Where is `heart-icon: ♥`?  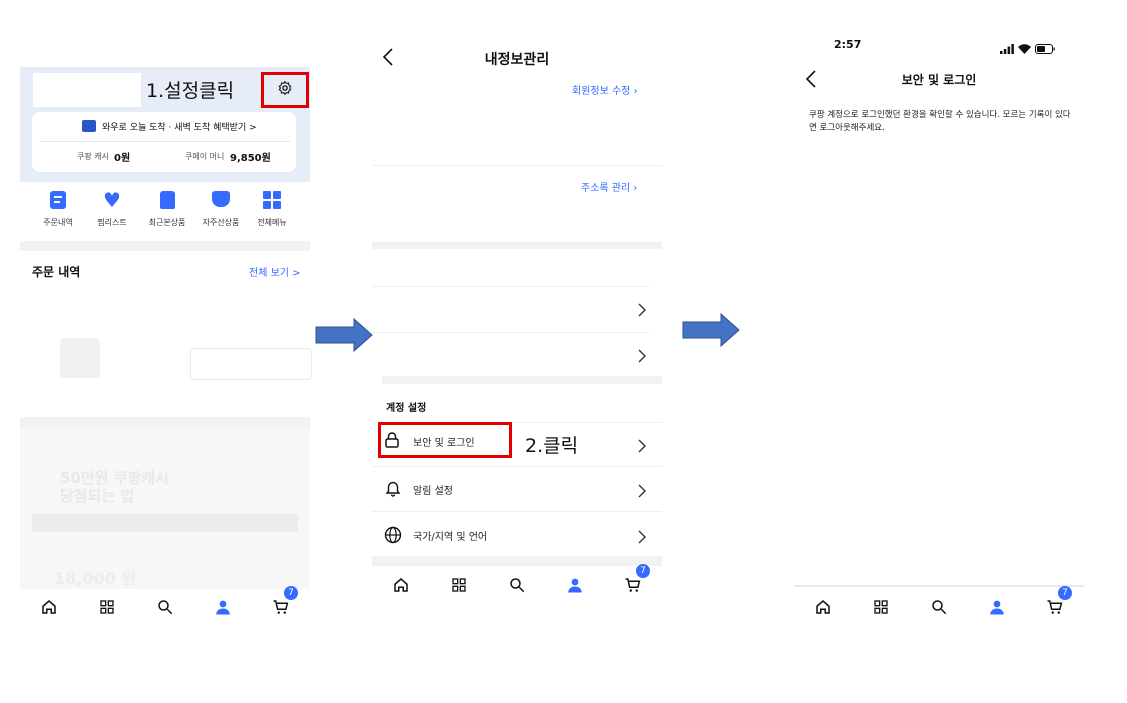 heart-icon: ♥ is located at coordinates (112, 200).